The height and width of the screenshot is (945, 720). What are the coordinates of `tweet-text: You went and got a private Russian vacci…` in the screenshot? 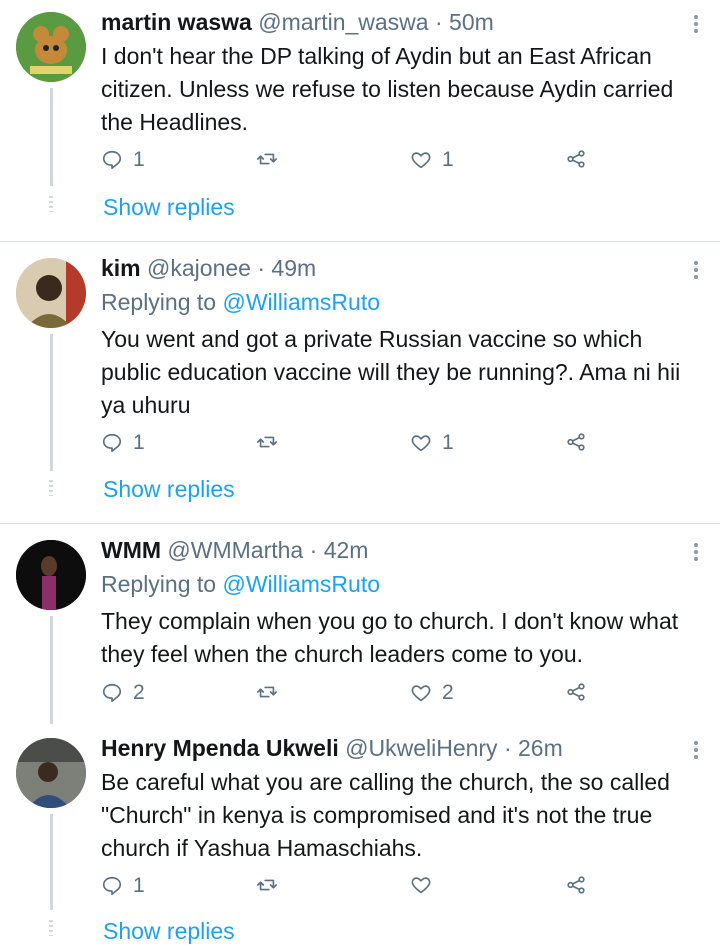 It's located at (391, 372).